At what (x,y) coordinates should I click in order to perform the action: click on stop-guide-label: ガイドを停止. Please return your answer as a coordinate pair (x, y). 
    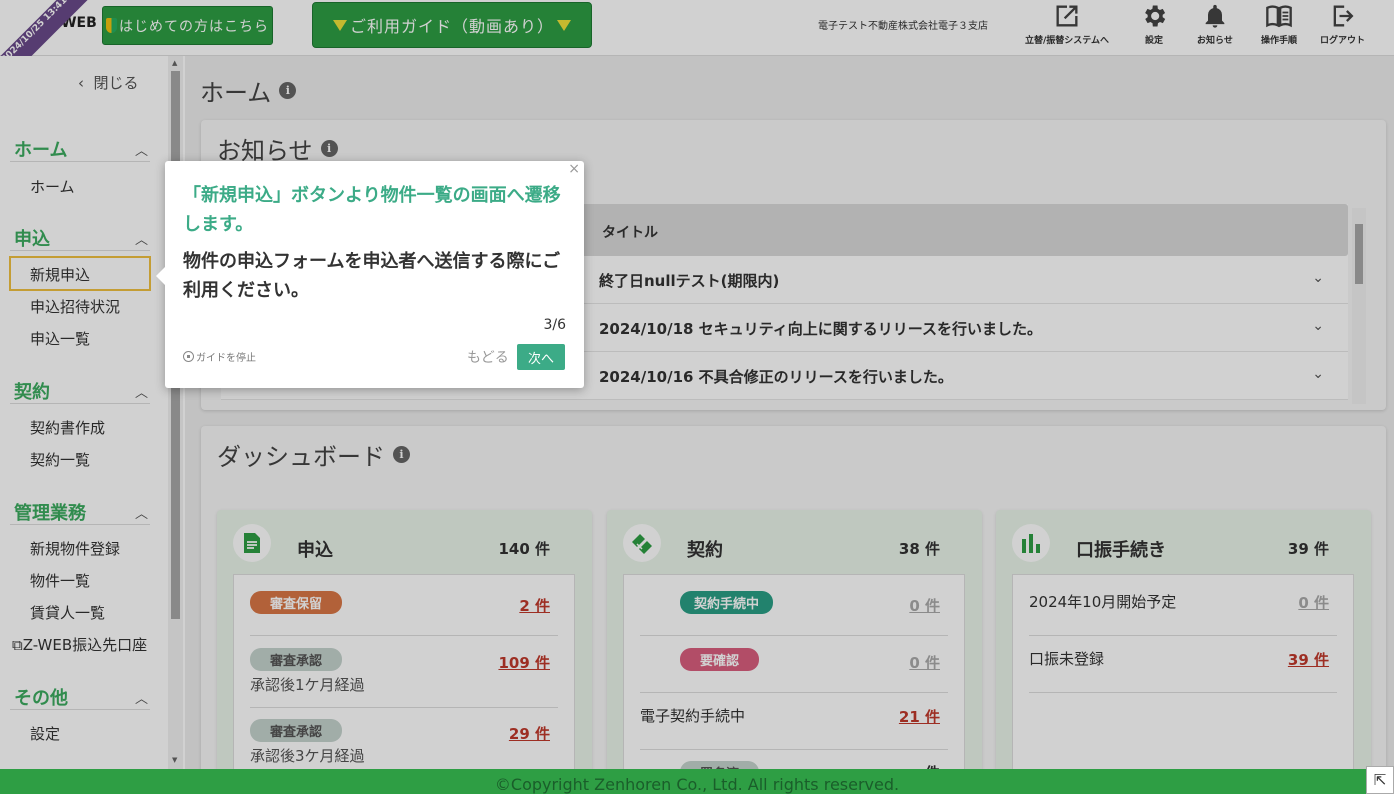
    Looking at the image, I should click on (226, 358).